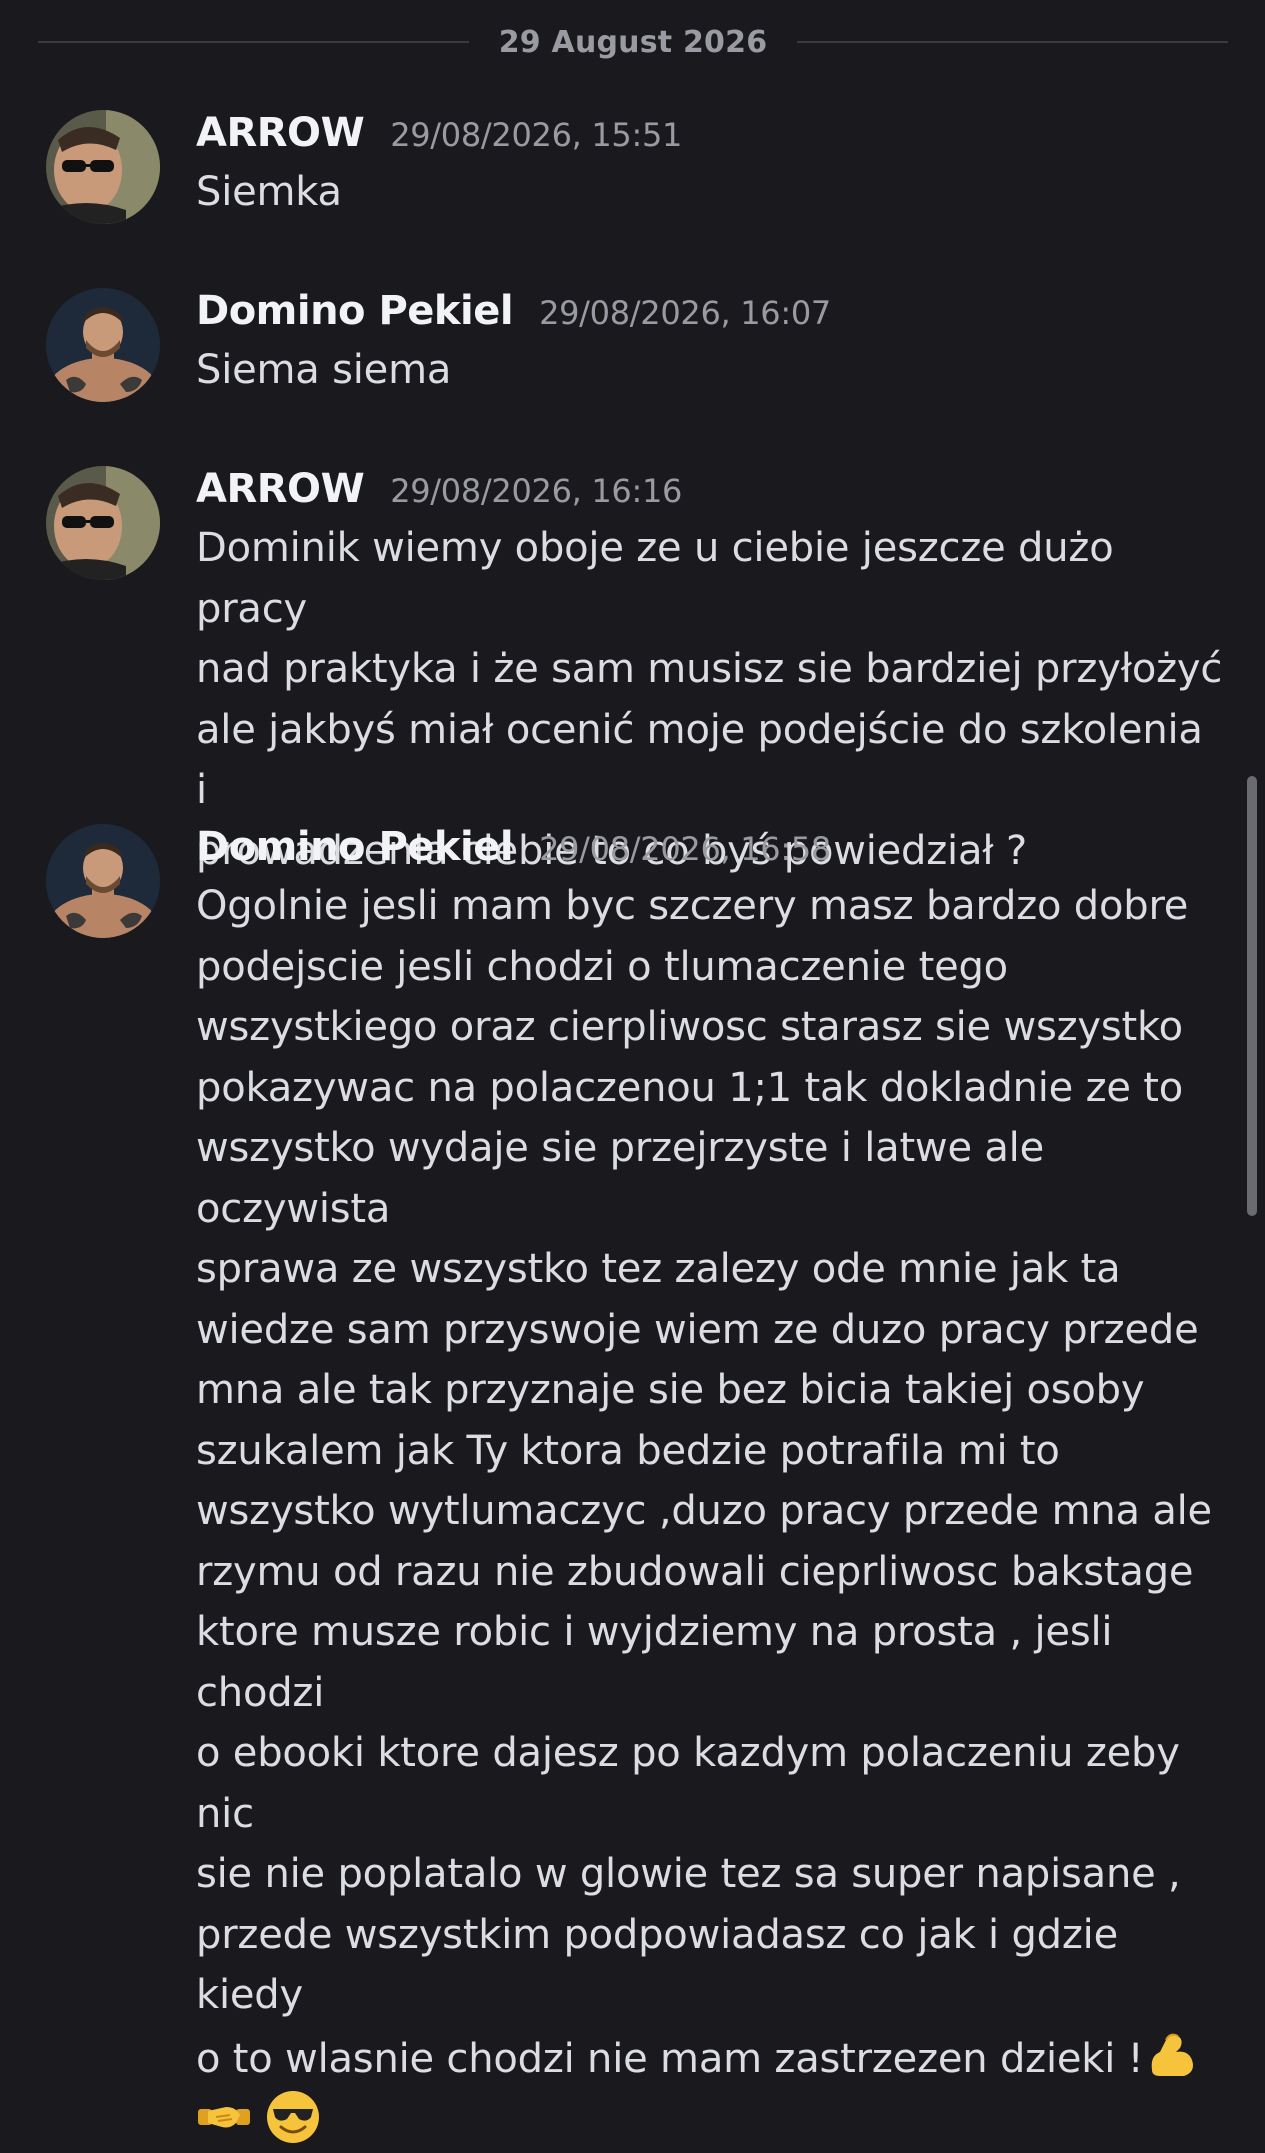 The width and height of the screenshot is (1265, 2153). I want to click on timestamp: 29/08/2026, 15:51, so click(536, 135).